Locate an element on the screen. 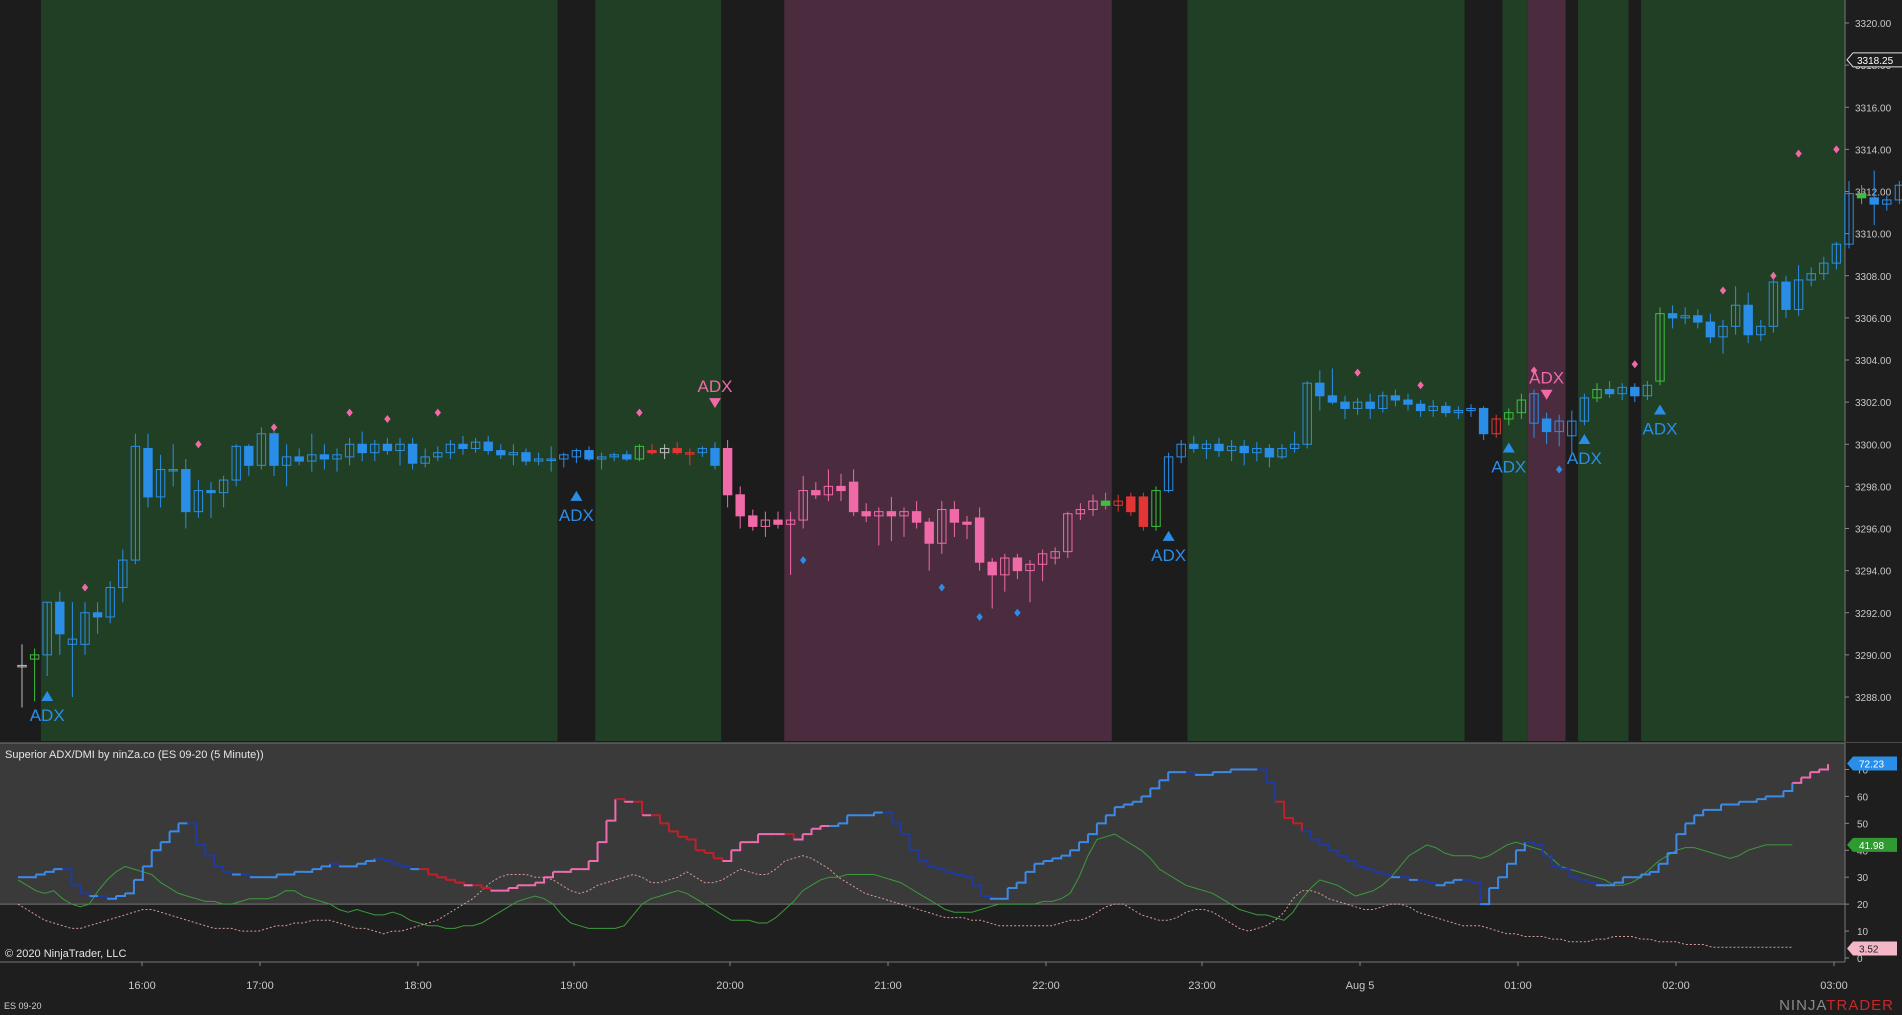 Image resolution: width=1902 pixels, height=1015 pixels. copyright-text: © 2020 NinjaTrader, LLC is located at coordinates (66, 954).